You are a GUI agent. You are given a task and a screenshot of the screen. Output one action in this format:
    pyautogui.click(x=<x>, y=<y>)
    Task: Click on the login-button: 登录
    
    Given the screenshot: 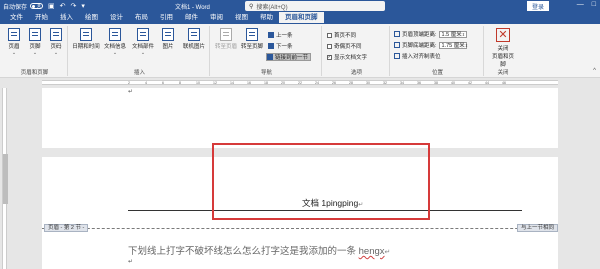 What is the action you would take?
    pyautogui.click(x=538, y=6)
    